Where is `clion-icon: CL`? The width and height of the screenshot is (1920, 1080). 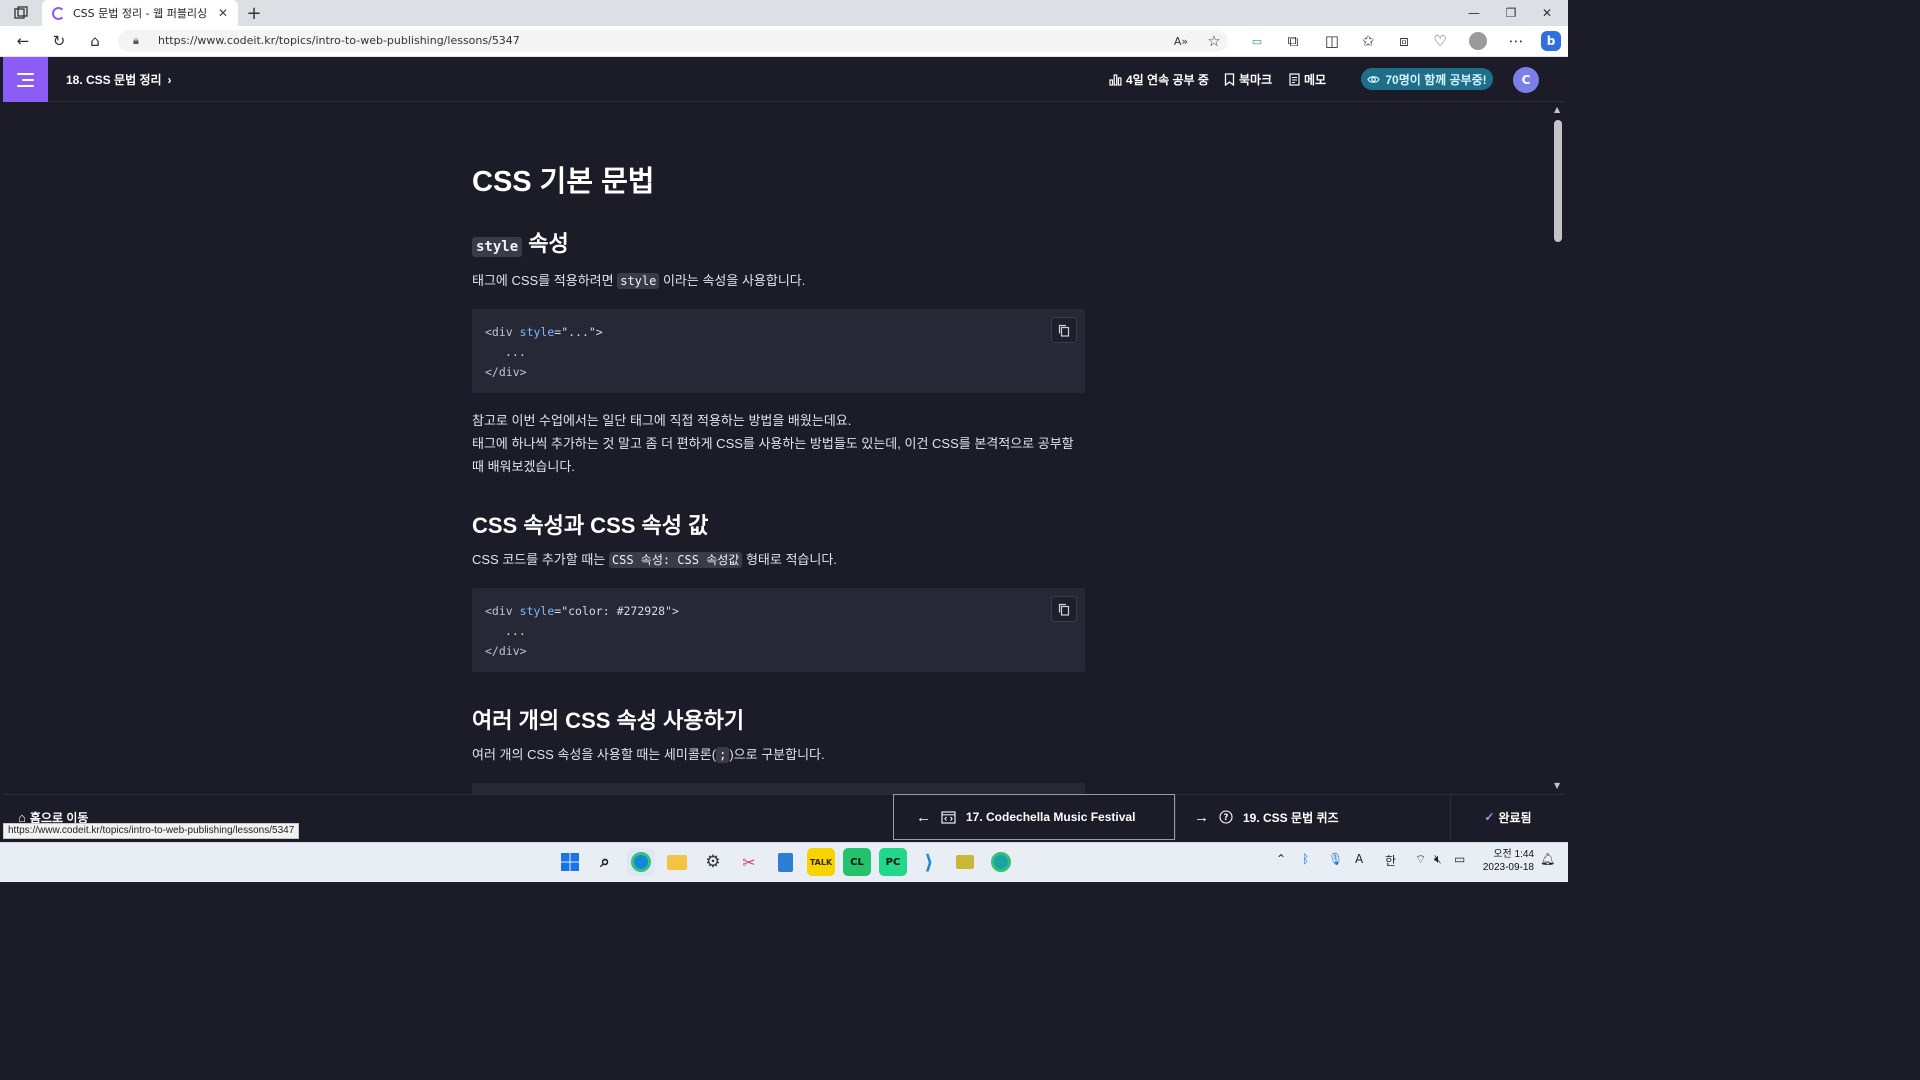
clion-icon: CL is located at coordinates (857, 862).